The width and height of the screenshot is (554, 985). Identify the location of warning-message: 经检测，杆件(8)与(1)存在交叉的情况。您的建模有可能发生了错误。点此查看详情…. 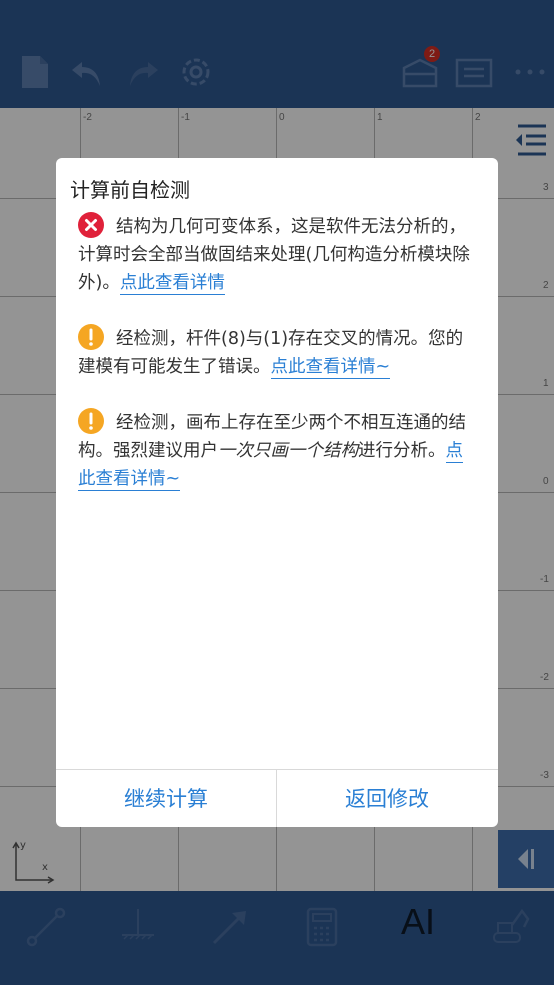
(278, 352).